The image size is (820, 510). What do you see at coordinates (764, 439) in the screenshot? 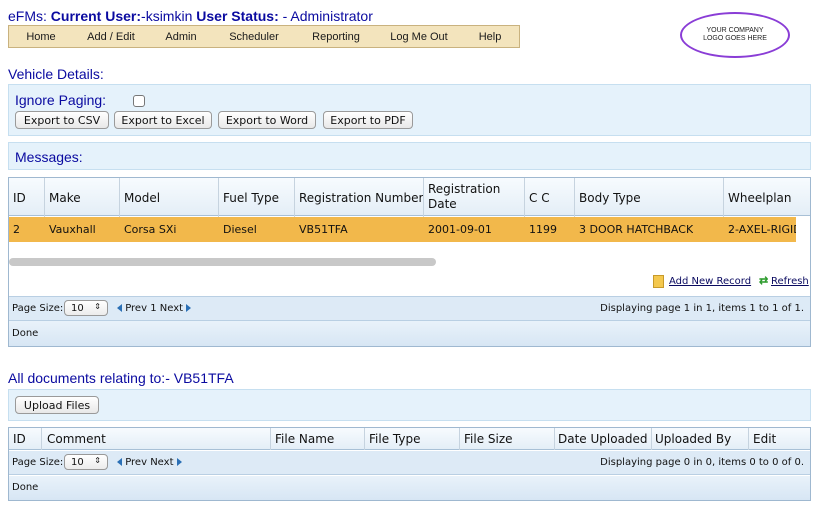
I see `doc-column-header-edit: Edit` at bounding box center [764, 439].